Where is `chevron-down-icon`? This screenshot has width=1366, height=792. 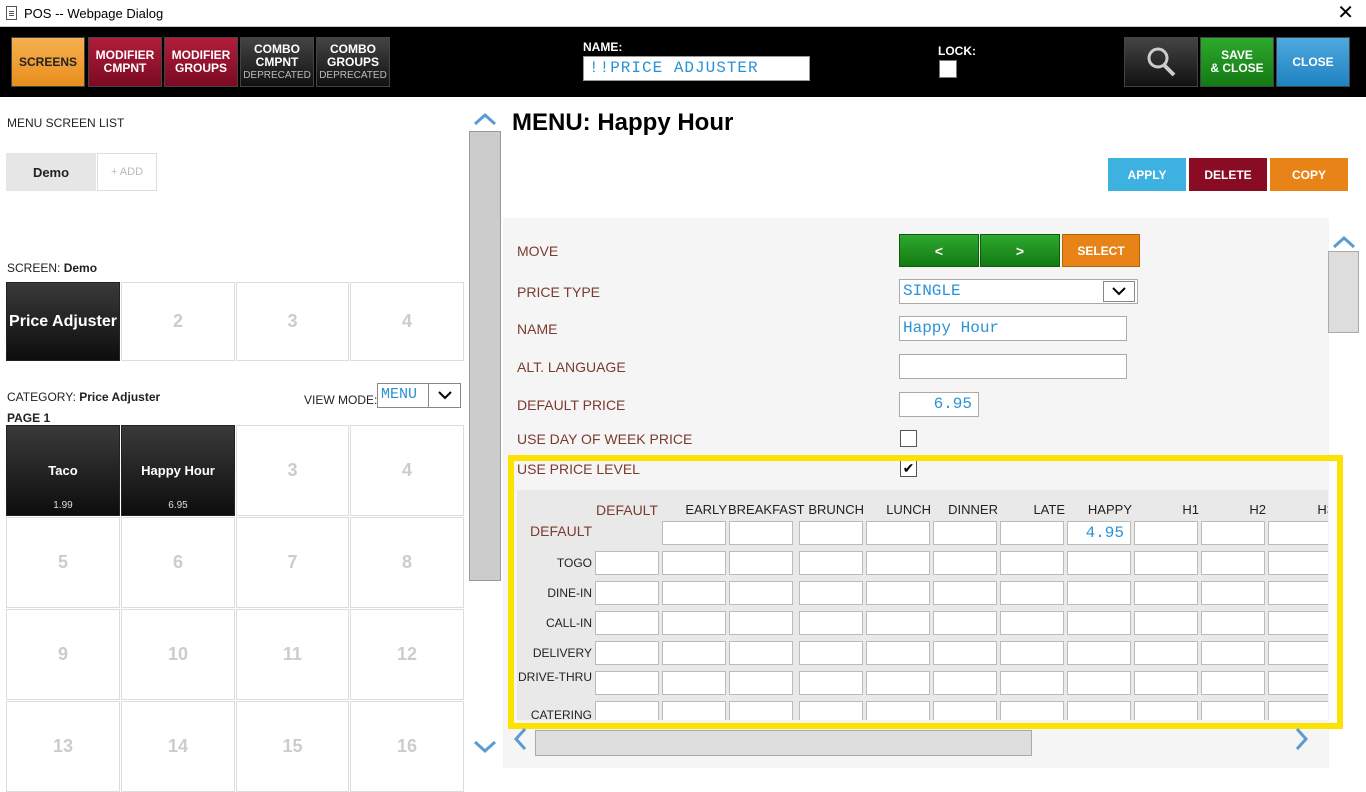 chevron-down-icon is located at coordinates (485, 747).